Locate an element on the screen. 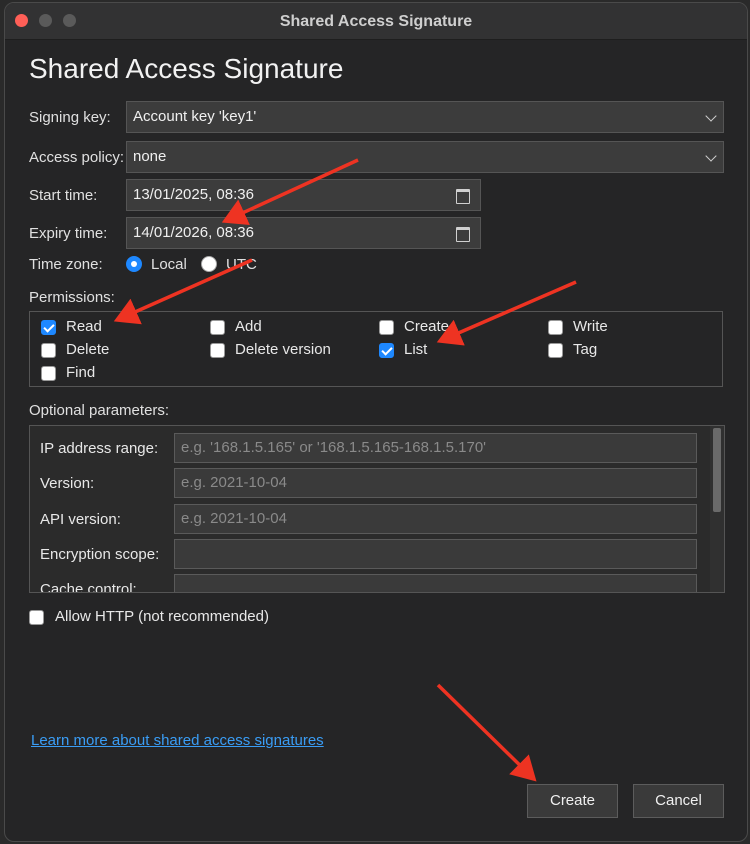 This screenshot has width=750, height=844. expiry-time-input: 14/01/2026, 08:36 is located at coordinates (303, 233).